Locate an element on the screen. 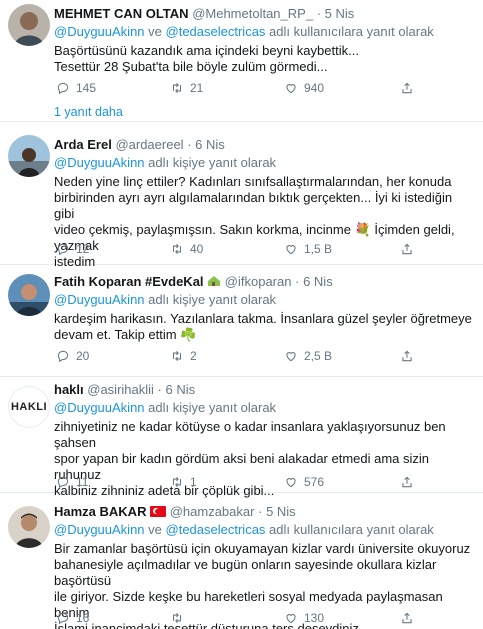 This screenshot has width=483, height=629. reply-button: 11 is located at coordinates (72, 482).